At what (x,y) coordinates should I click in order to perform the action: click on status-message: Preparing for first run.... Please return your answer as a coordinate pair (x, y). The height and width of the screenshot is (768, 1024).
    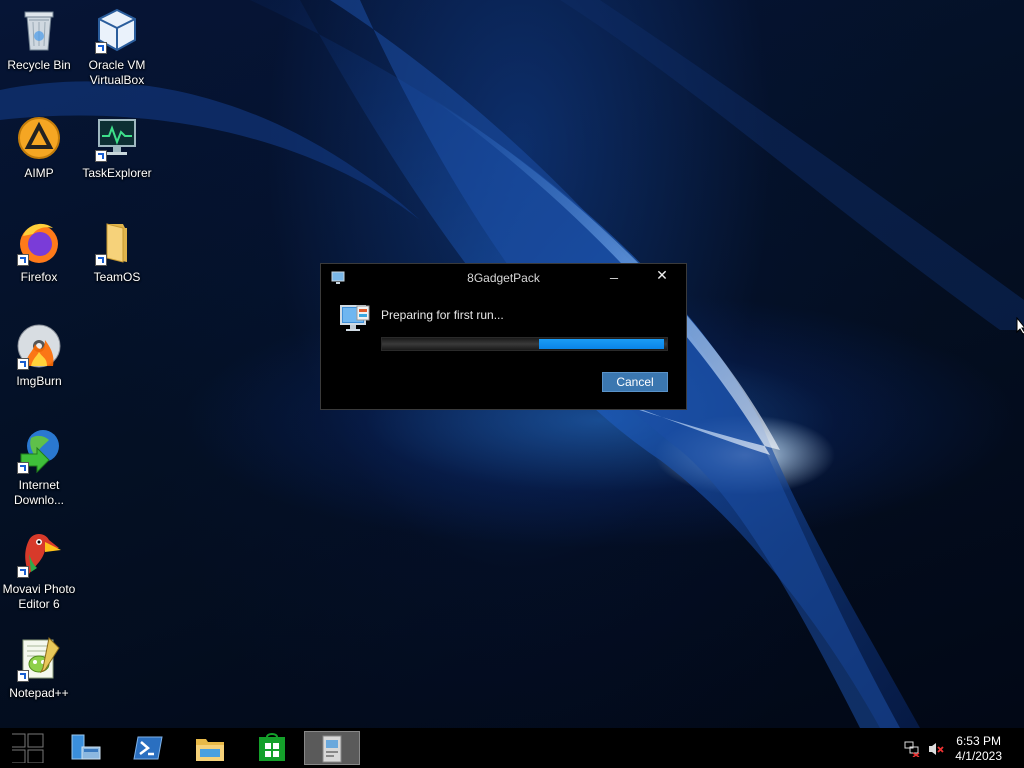
    Looking at the image, I should click on (442, 315).